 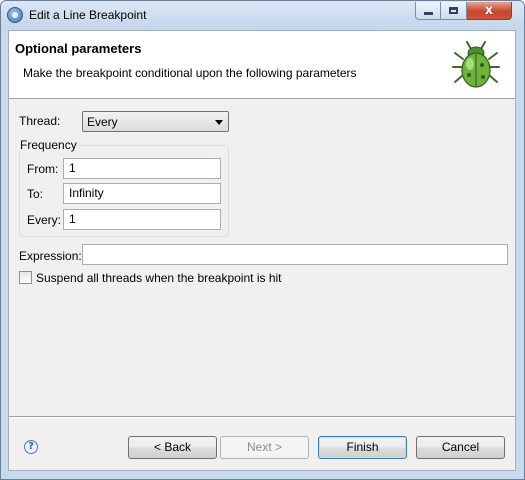 I want to click on thread-select: Every, so click(x=155, y=121).